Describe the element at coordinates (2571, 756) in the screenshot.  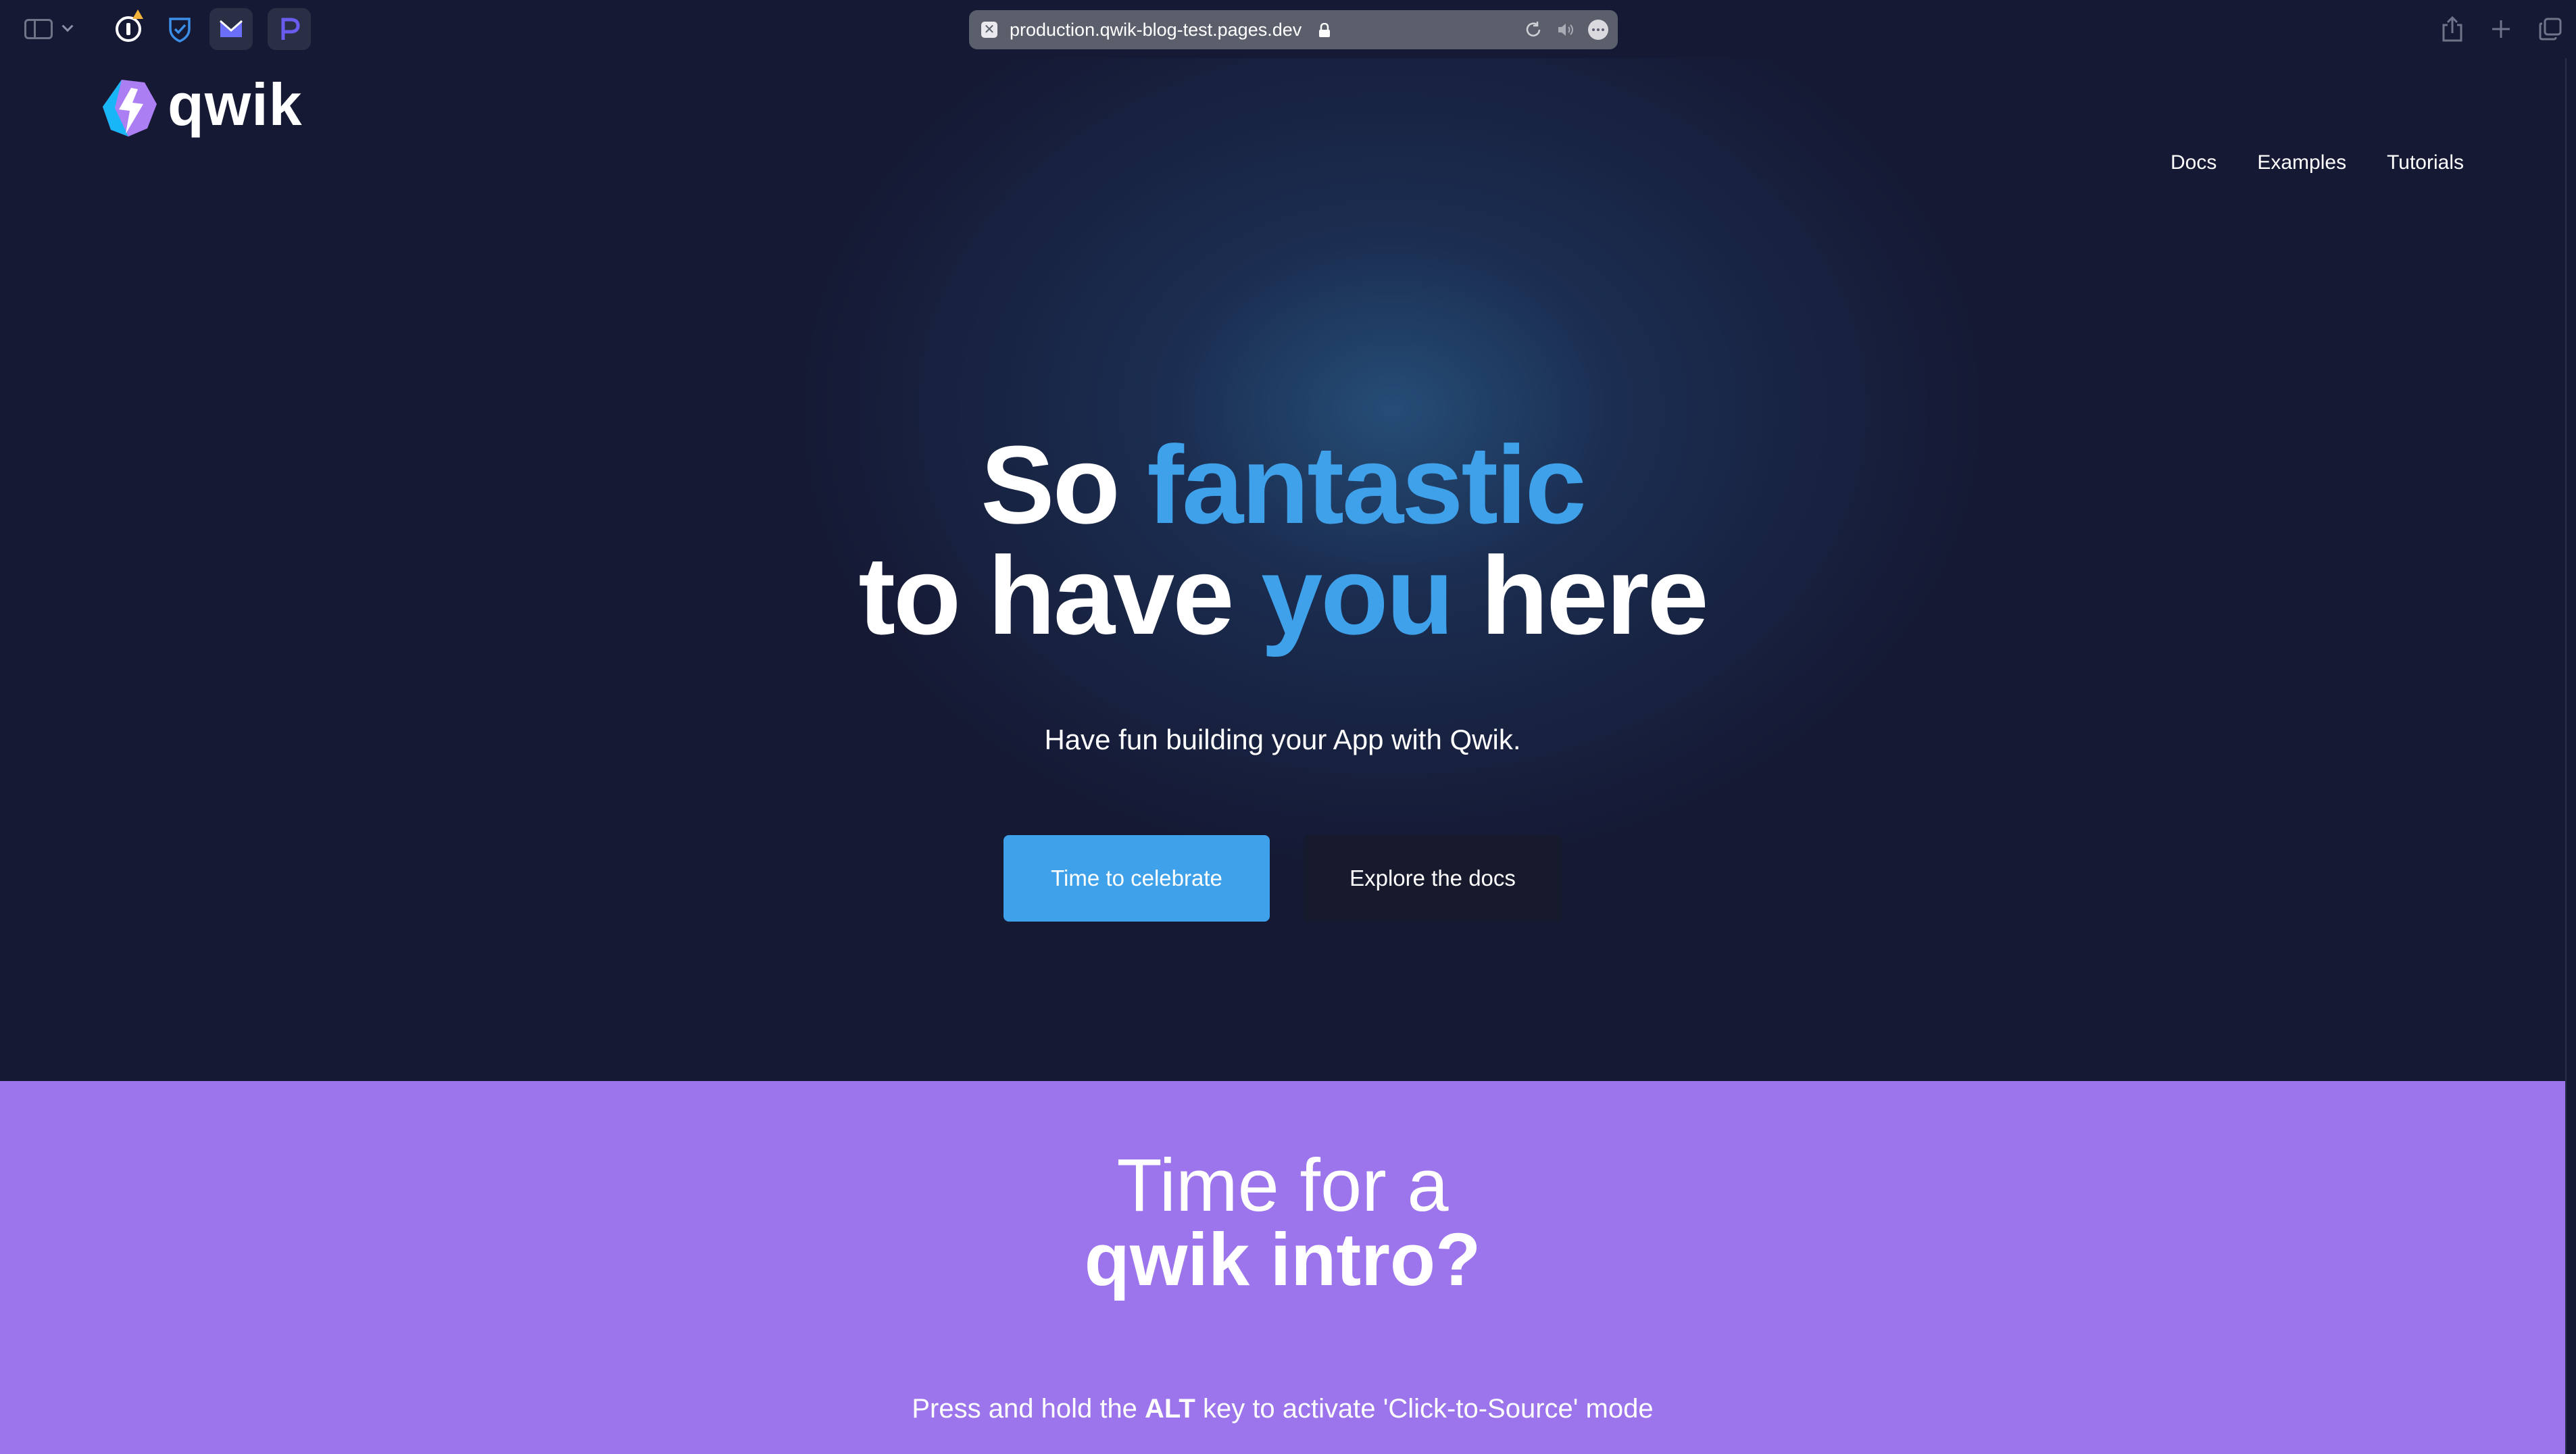
I see `scrollbar` at that location.